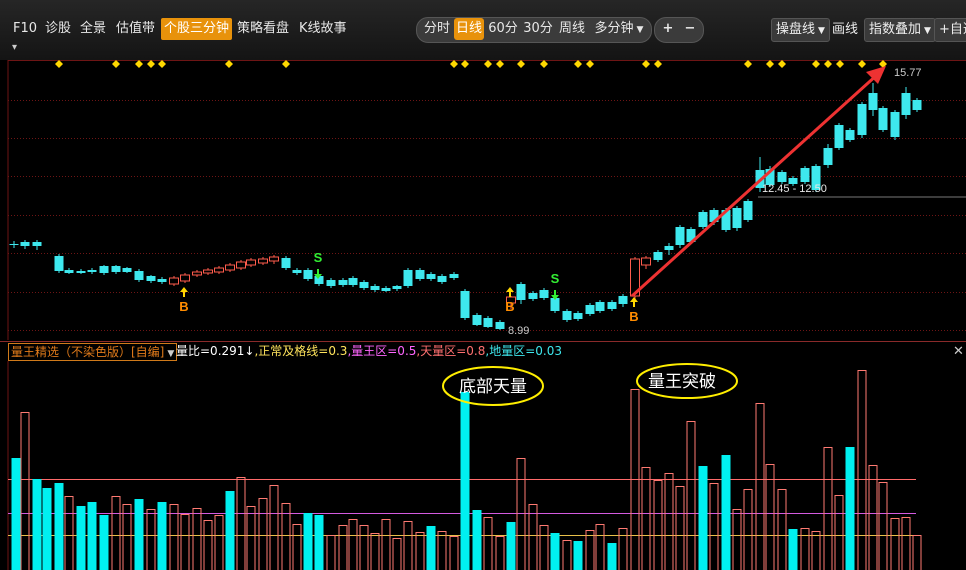 This screenshot has height=570, width=966. I want to click on zoom-out-button: −, so click(690, 29).